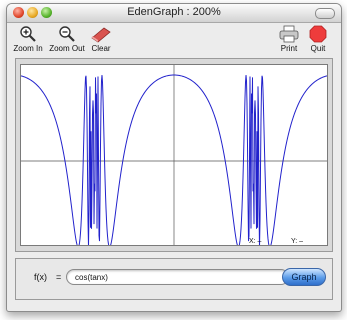 The image size is (347, 320). What do you see at coordinates (177, 277) in the screenshot?
I see `function-input` at bounding box center [177, 277].